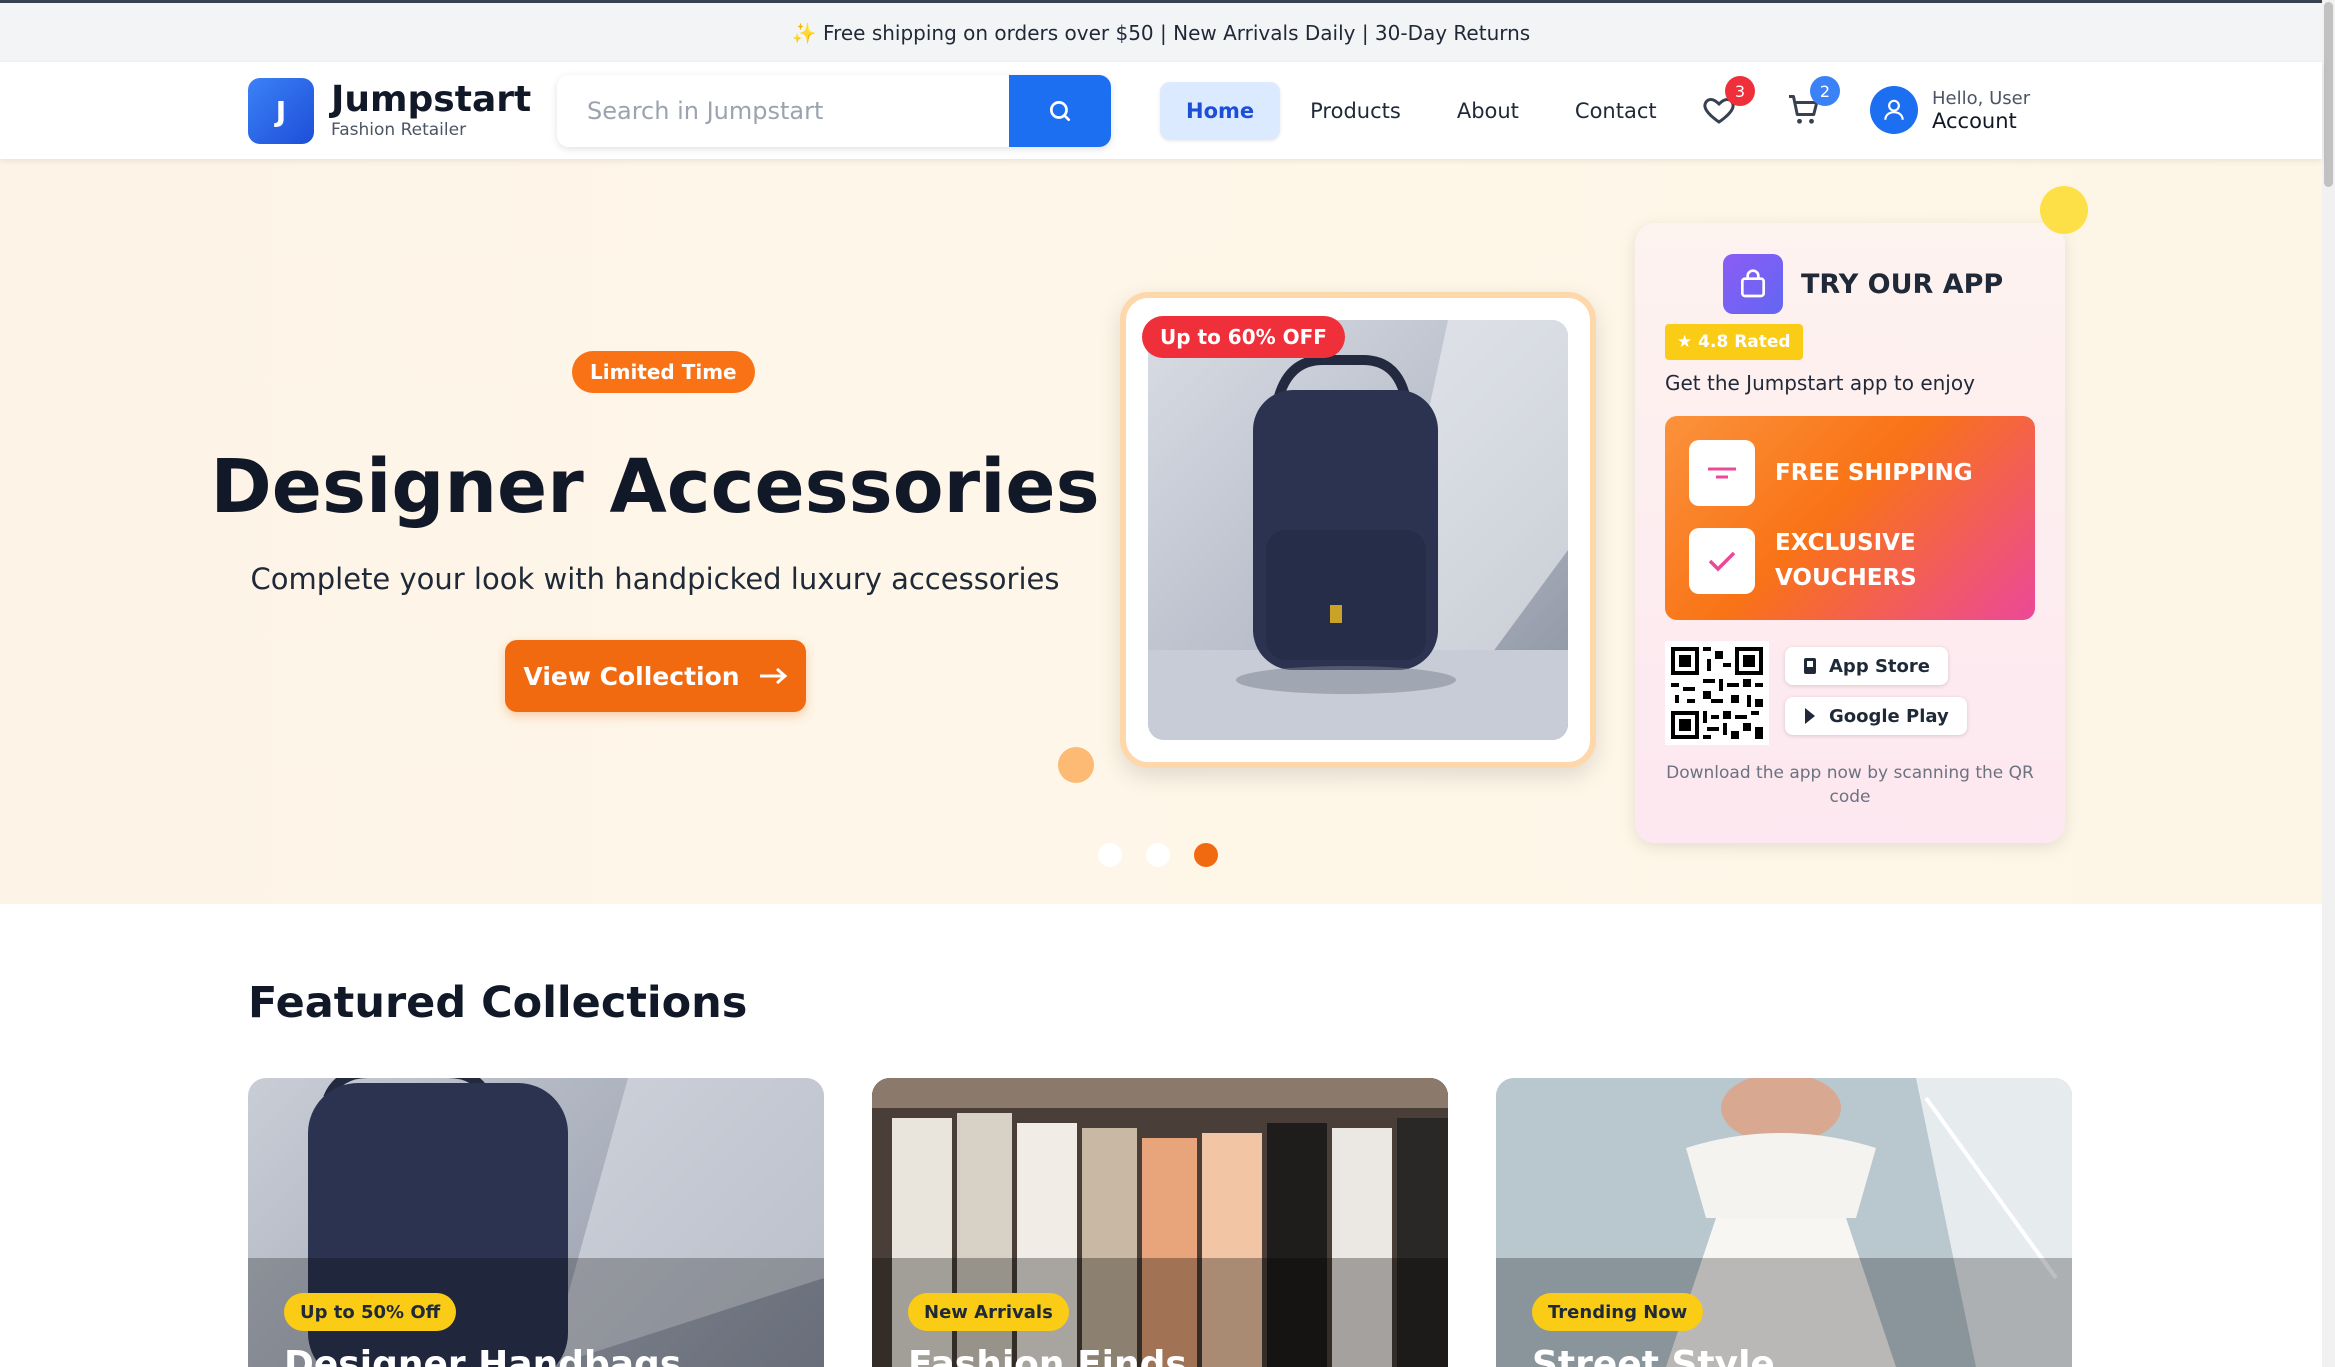 The height and width of the screenshot is (1367, 2335). I want to click on arrow-right-icon, so click(773, 676).